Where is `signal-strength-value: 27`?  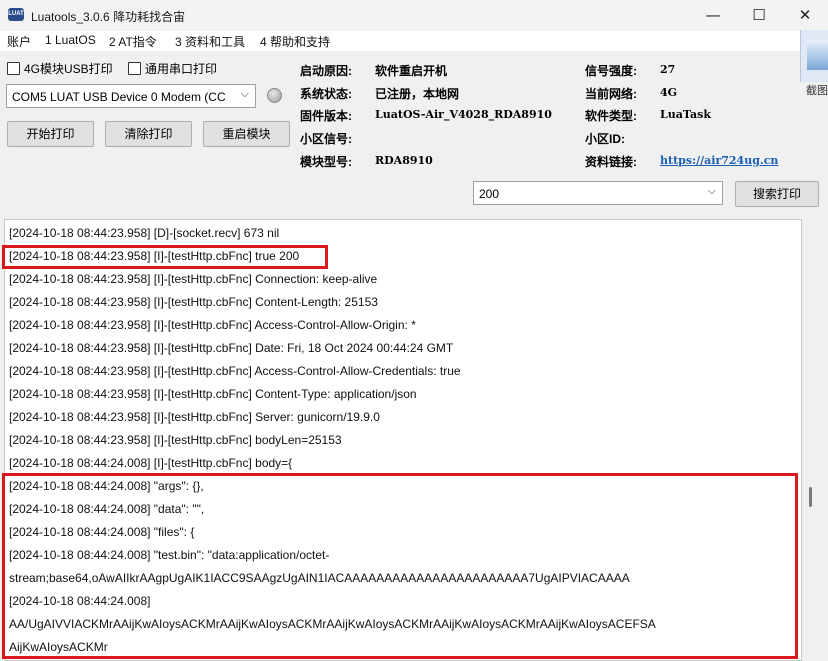
signal-strength-value: 27 is located at coordinates (668, 69).